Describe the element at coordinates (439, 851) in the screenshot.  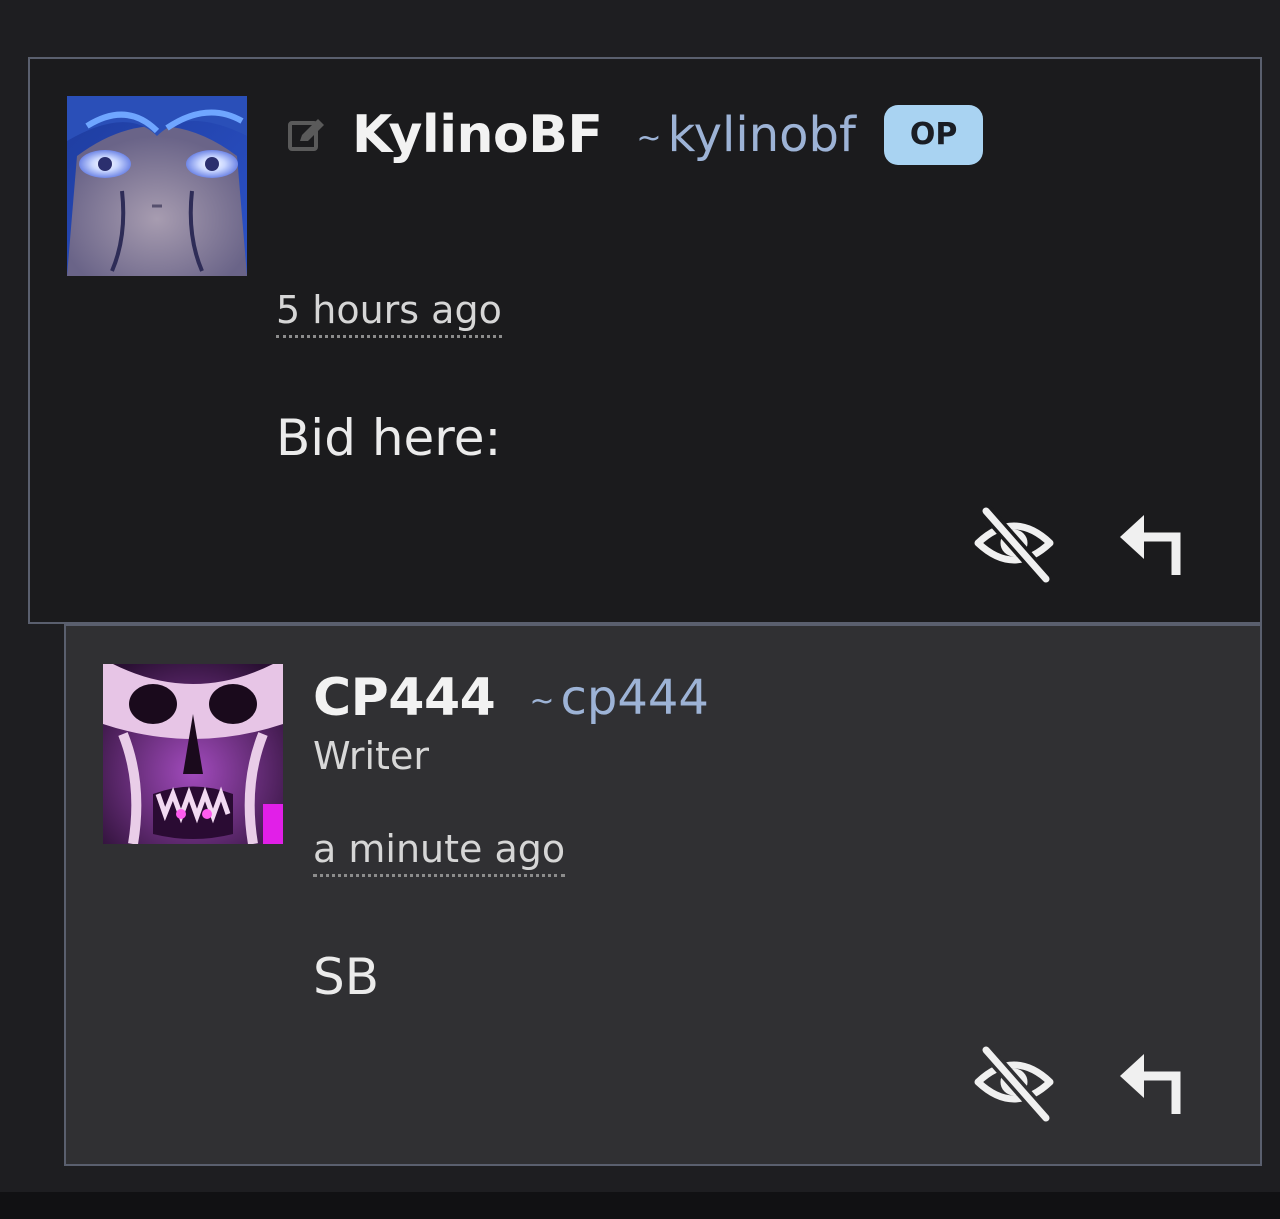
I see `timestamp: a minute ago` at that location.